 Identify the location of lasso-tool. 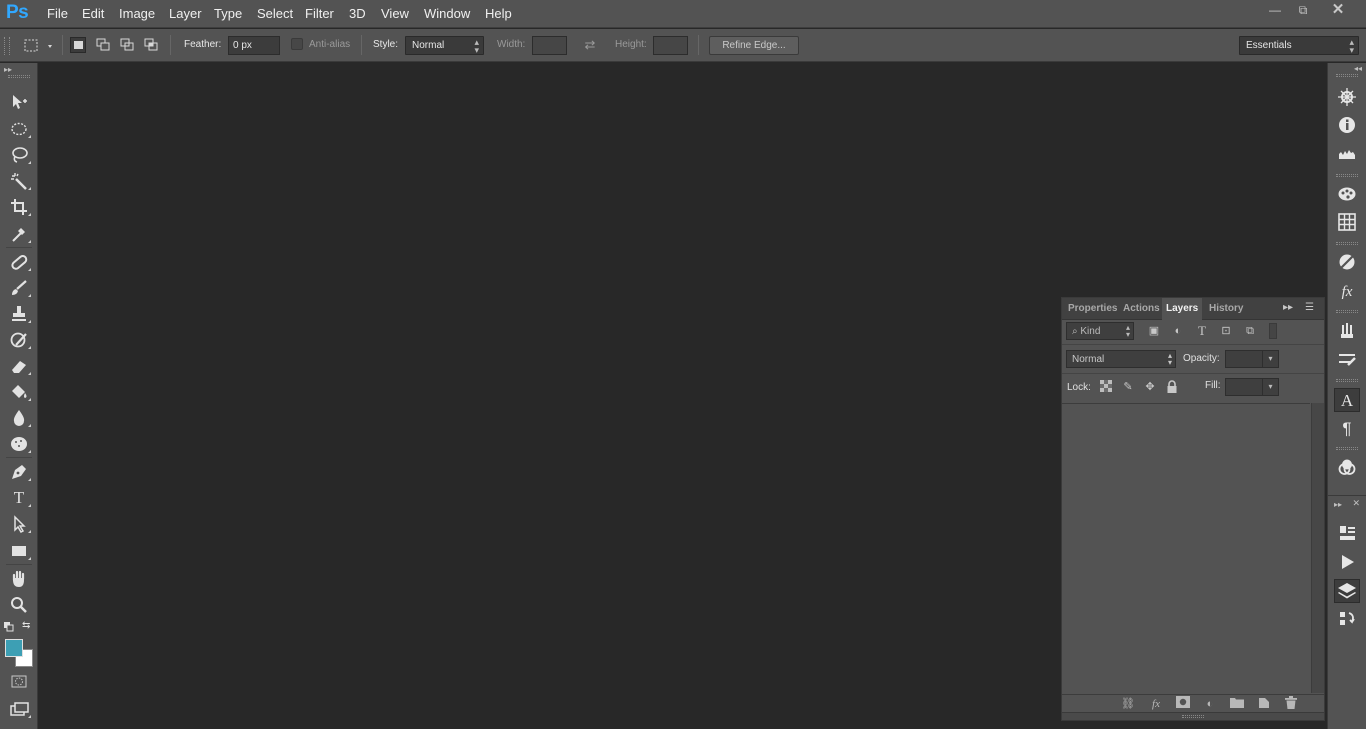
(19, 155).